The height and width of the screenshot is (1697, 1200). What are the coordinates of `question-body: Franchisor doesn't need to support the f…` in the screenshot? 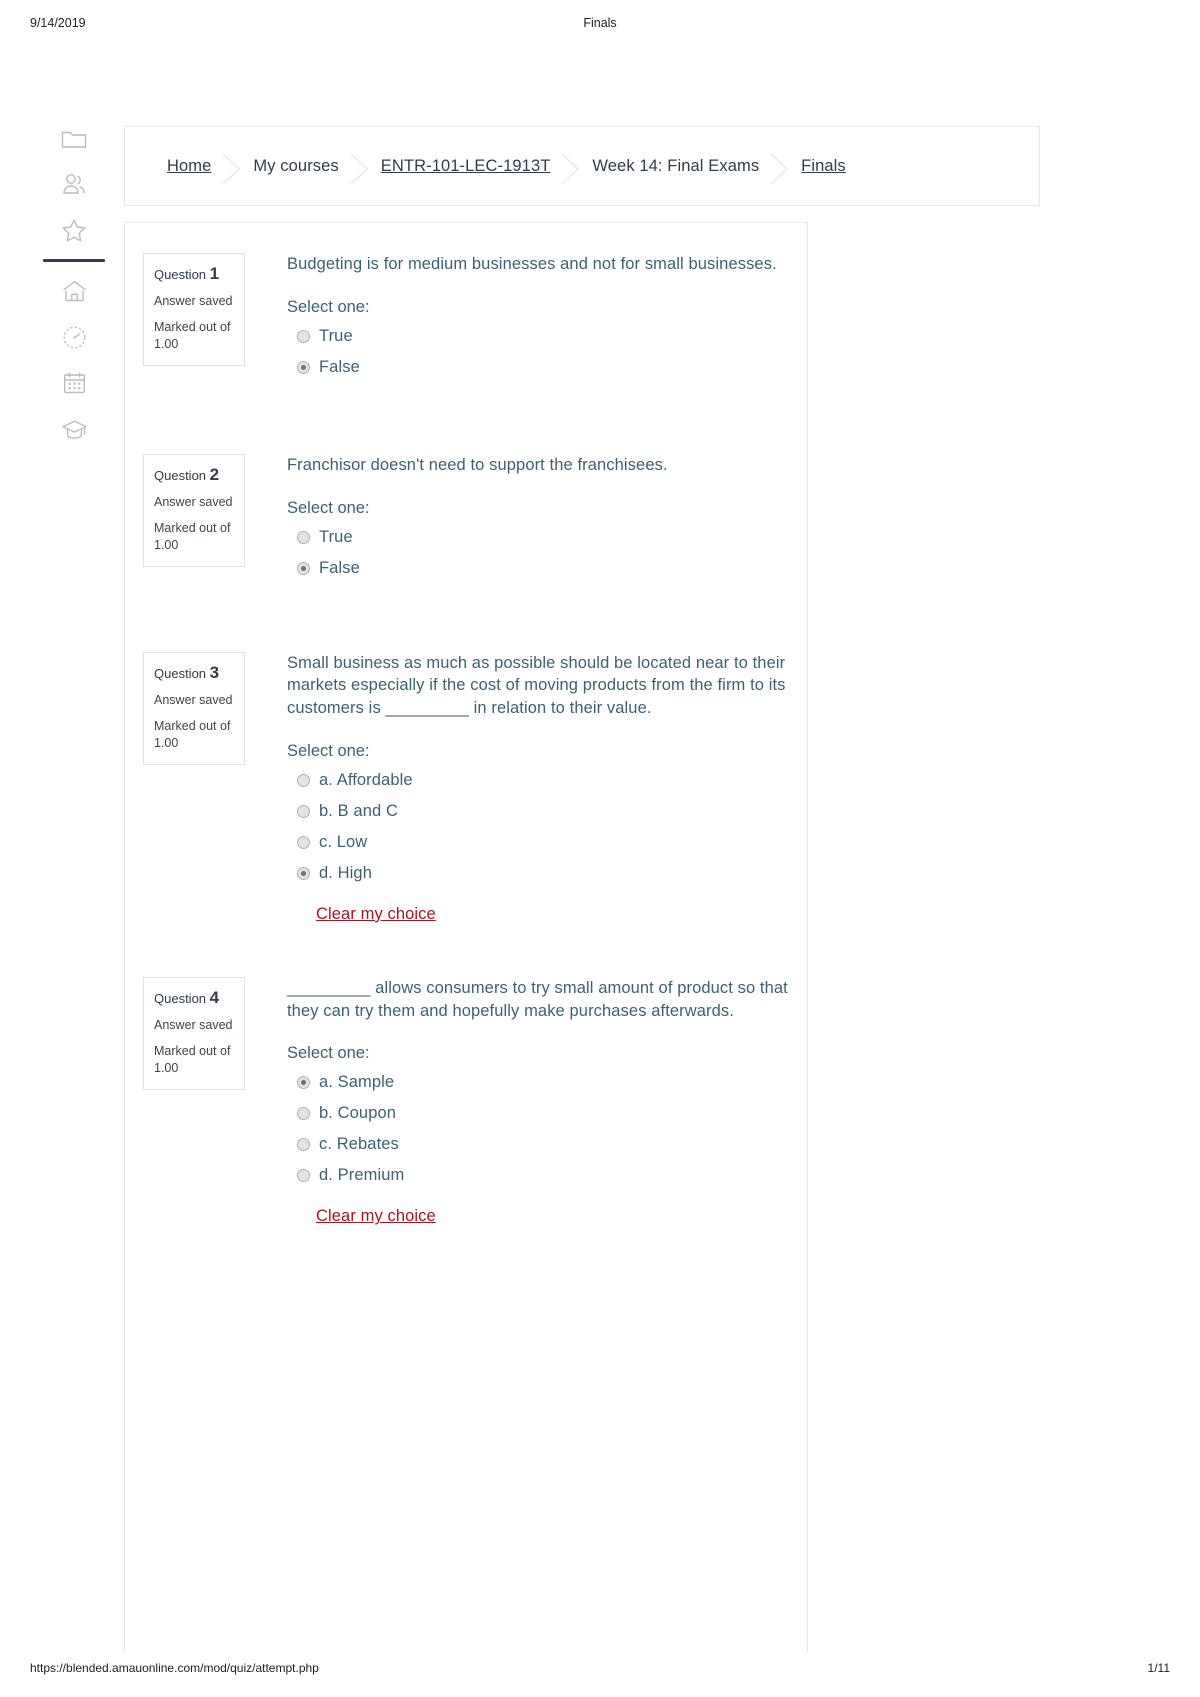 It's located at (526, 519).